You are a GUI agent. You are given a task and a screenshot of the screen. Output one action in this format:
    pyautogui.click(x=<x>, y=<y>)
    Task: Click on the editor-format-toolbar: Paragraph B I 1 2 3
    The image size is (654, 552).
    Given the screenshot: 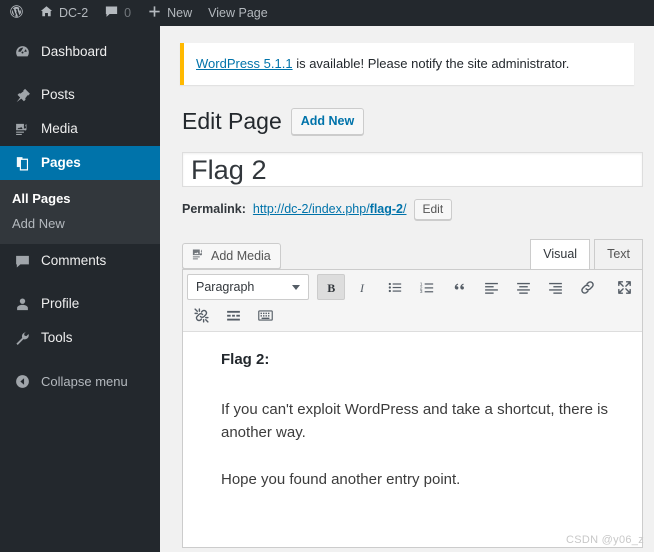 What is the action you would take?
    pyautogui.click(x=412, y=301)
    